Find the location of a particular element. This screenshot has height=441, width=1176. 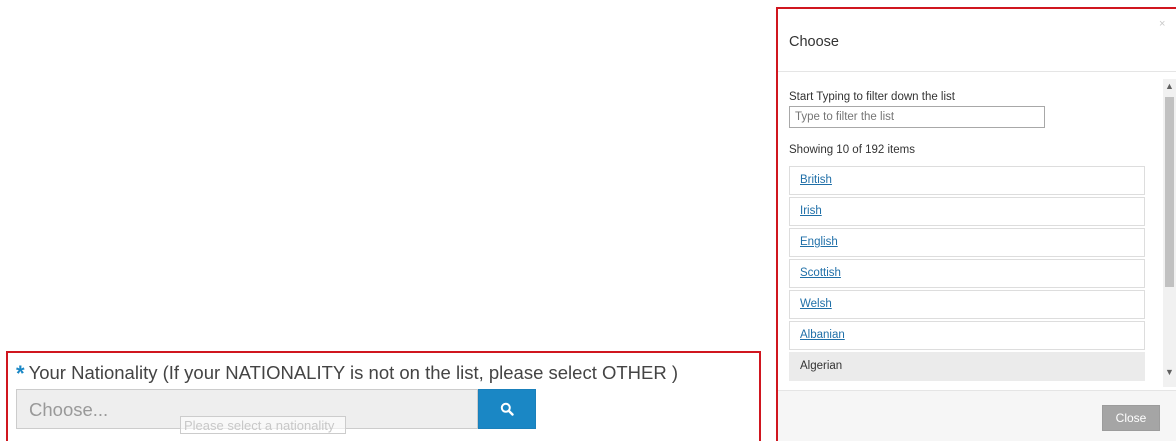

filter-label: Start Typing to filter down the list is located at coordinates (872, 97).